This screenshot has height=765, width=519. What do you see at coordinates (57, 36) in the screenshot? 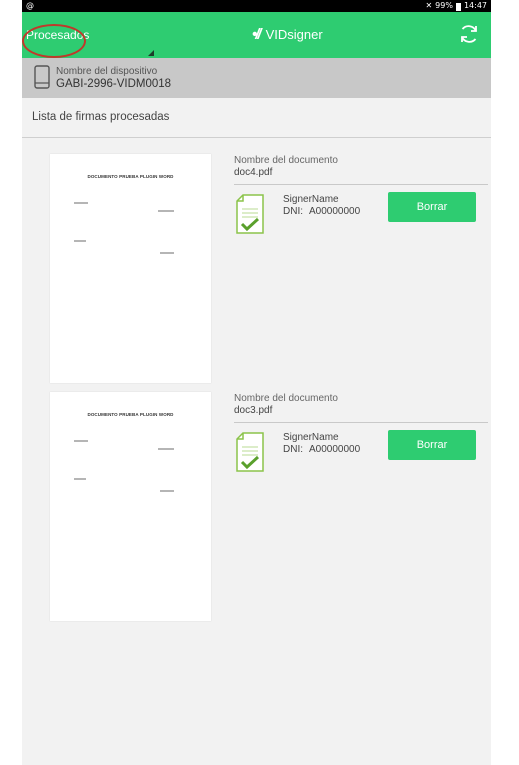
I see `processed-menu-button: Procesados` at bounding box center [57, 36].